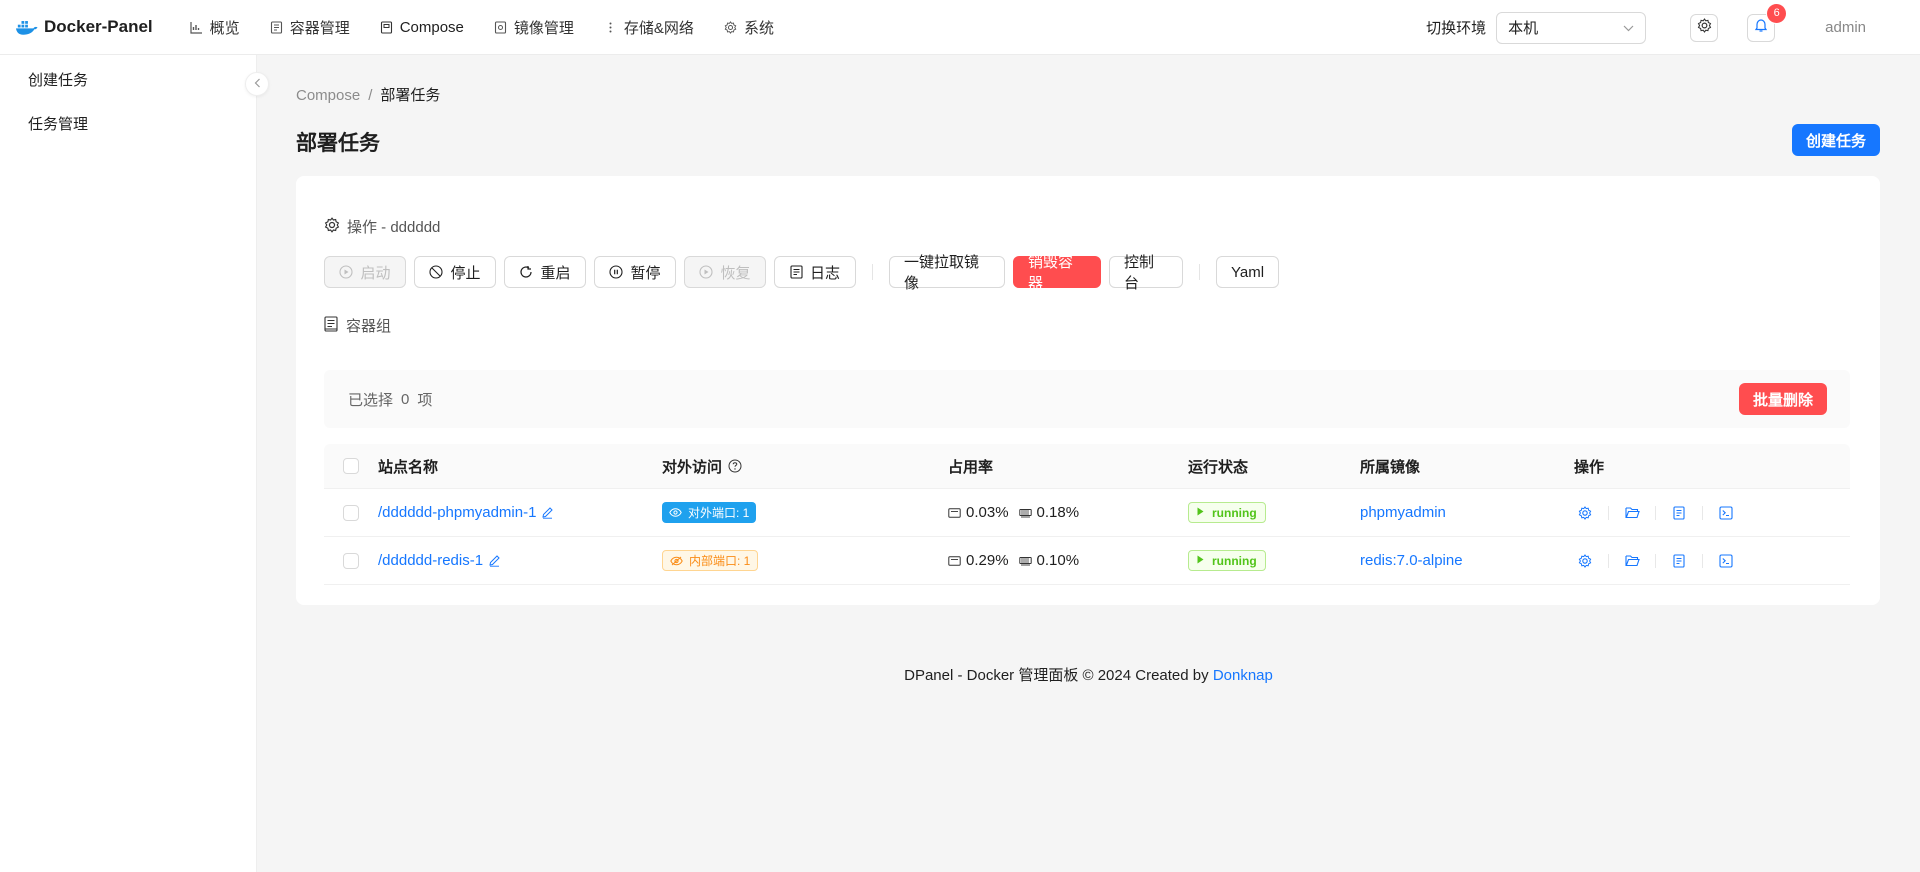  I want to click on column-header-status: 运行状态, so click(1218, 467).